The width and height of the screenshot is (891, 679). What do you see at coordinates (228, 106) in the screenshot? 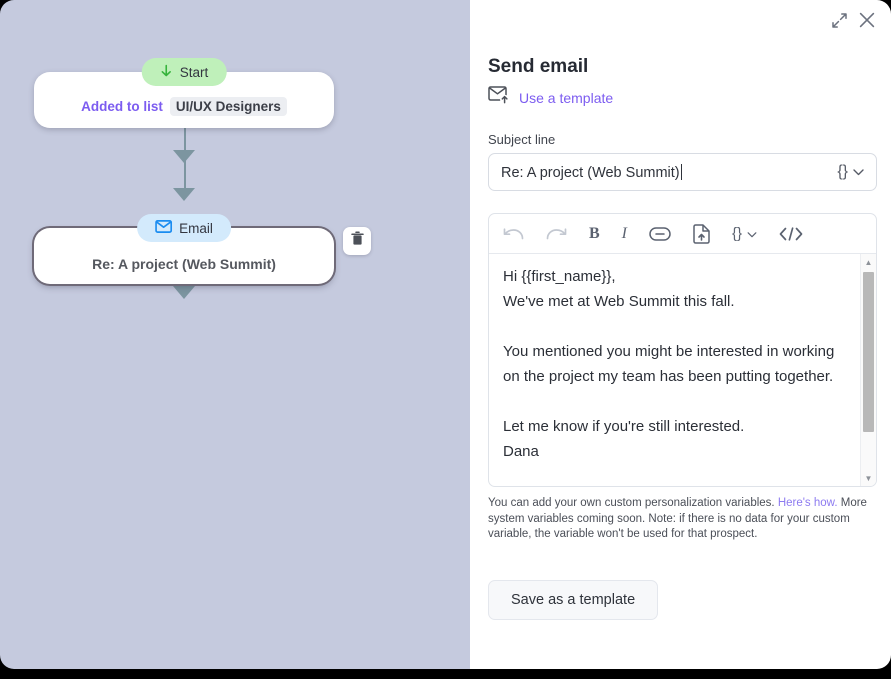
I see `start-node-list-chip: UI/UX Designers` at bounding box center [228, 106].